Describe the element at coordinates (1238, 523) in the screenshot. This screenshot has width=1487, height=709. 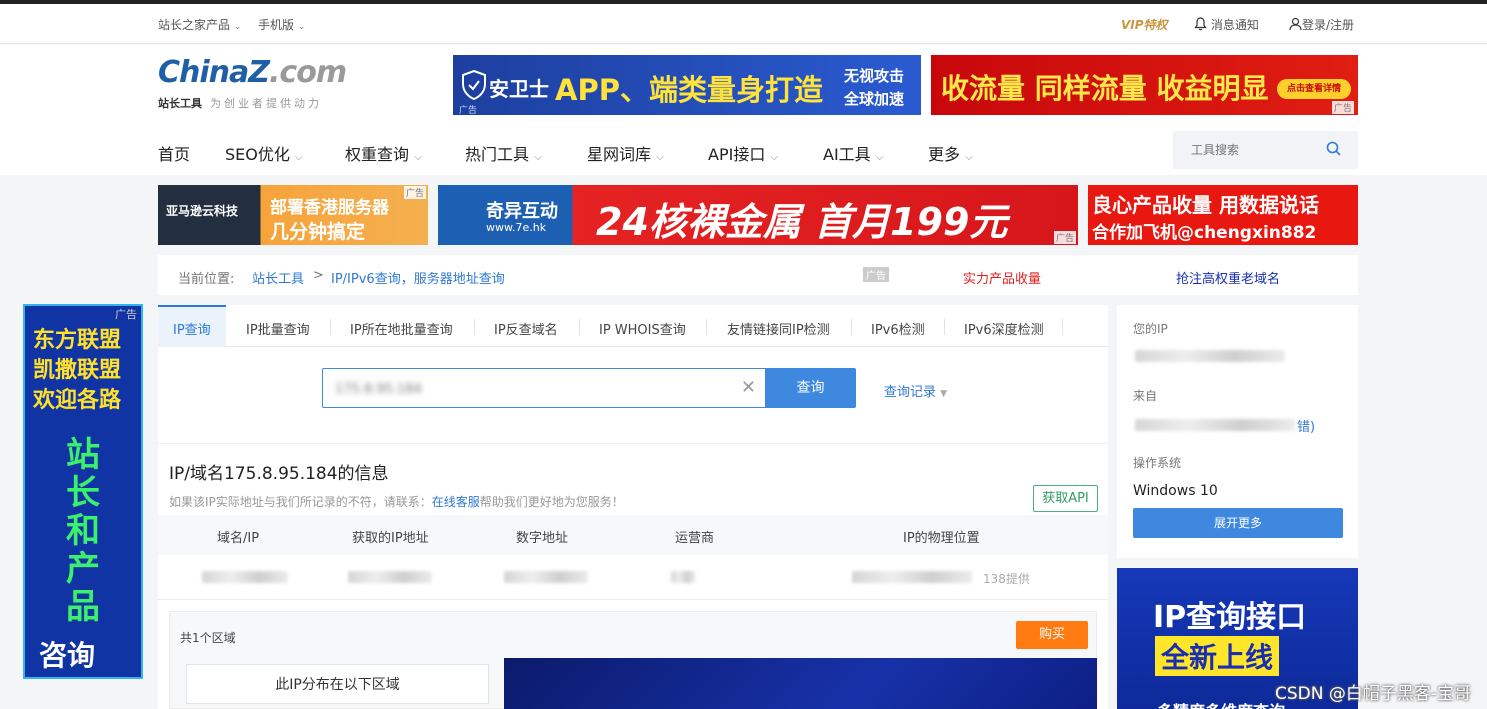
I see `expand-more-button: 展开更多` at that location.